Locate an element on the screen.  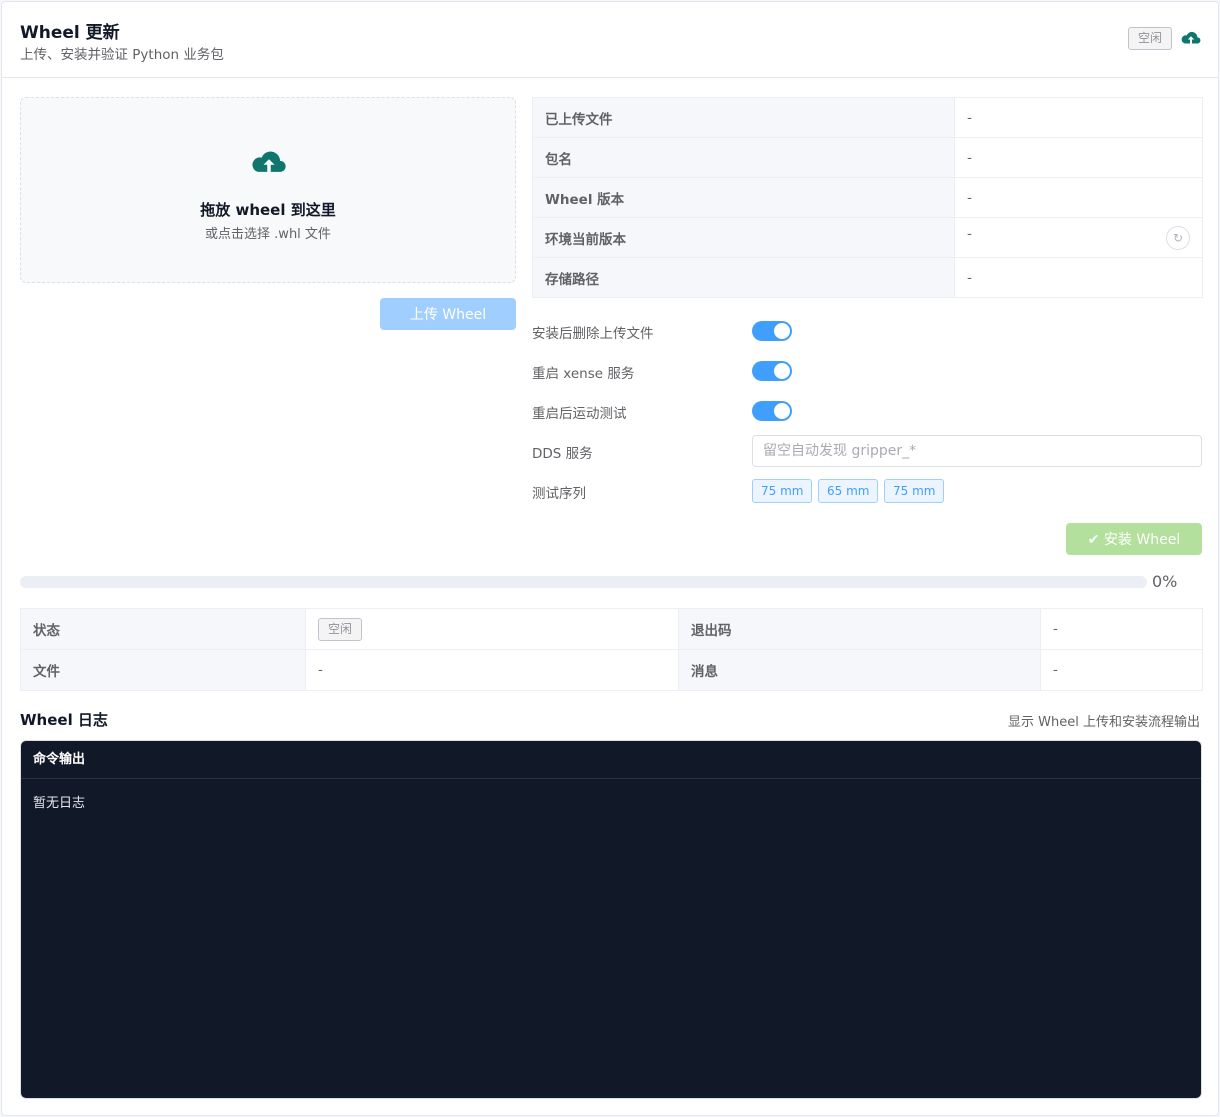
install-wheel-button: ✔ 安装 Wheel is located at coordinates (1134, 539).